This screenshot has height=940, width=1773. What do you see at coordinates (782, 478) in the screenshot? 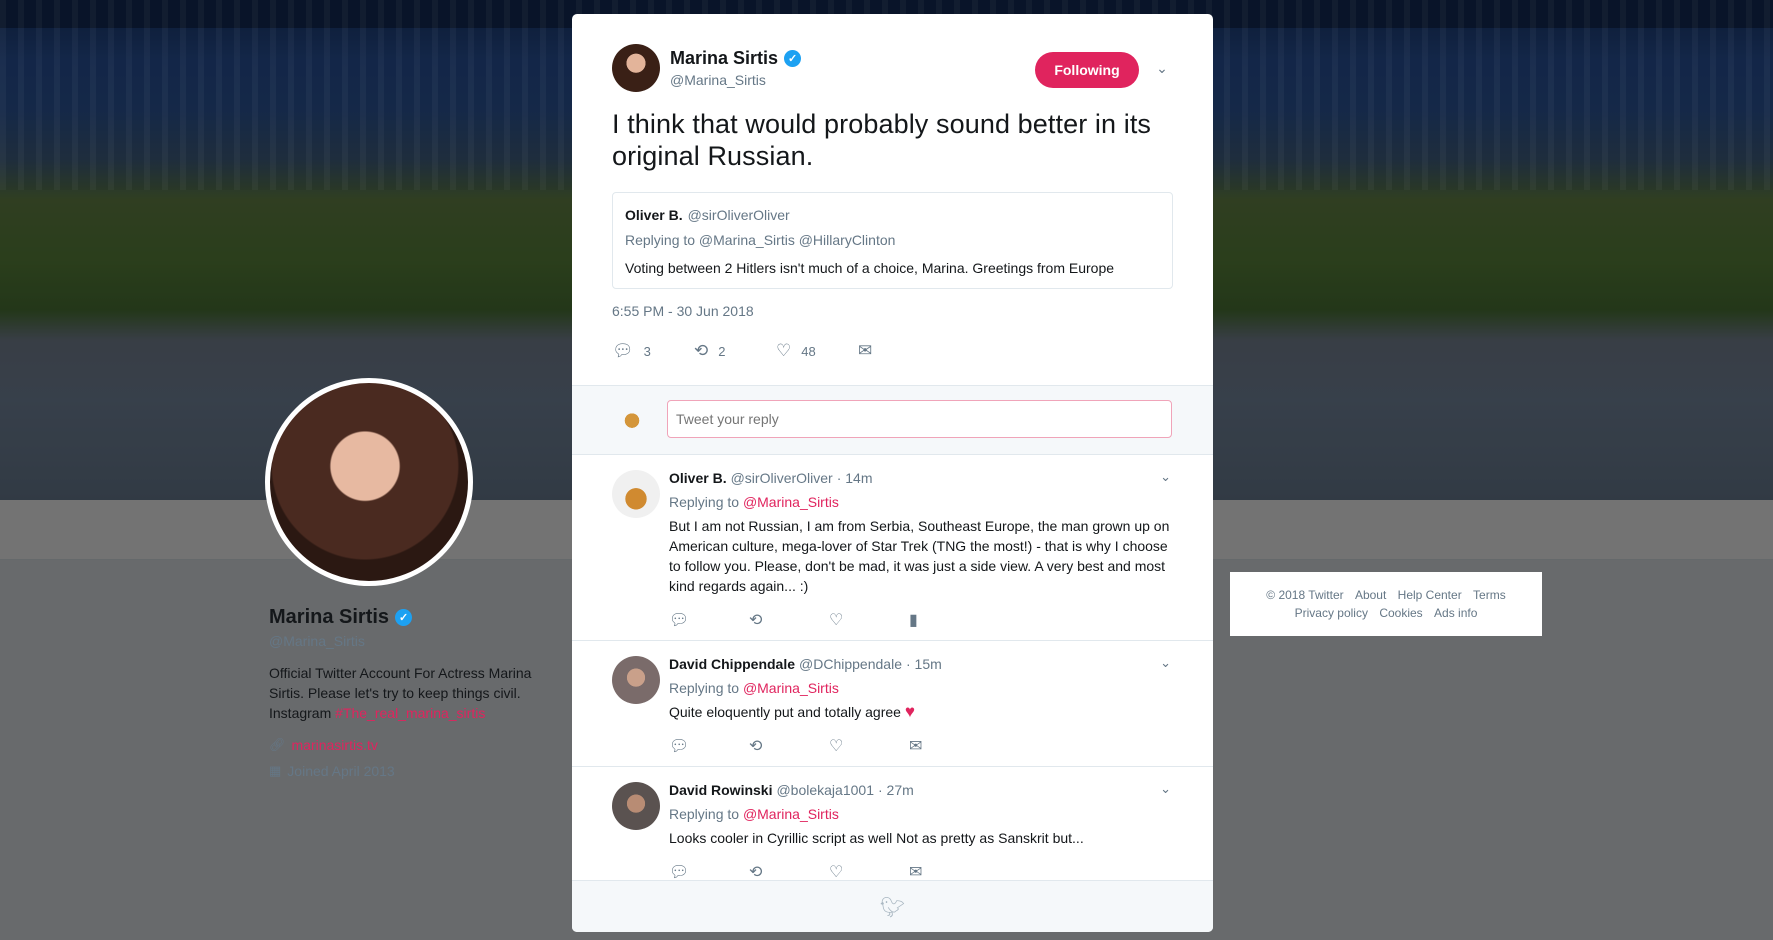
I see `reply-author-handle: @sirOliverOliver` at bounding box center [782, 478].